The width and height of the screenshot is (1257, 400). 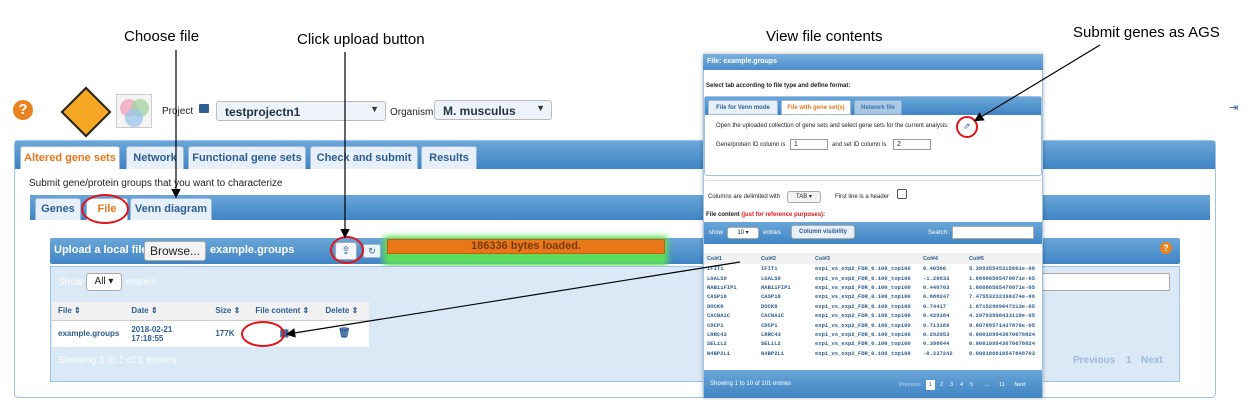 What do you see at coordinates (513, 299) in the screenshot?
I see `arrow-view-contents` at bounding box center [513, 299].